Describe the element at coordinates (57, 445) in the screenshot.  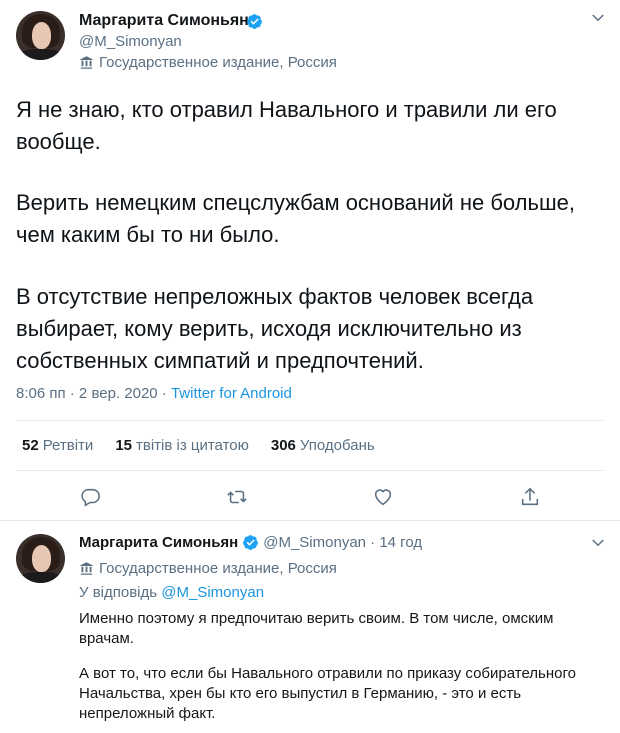
I see `retweets-stat: 52 Ретвіти` at that location.